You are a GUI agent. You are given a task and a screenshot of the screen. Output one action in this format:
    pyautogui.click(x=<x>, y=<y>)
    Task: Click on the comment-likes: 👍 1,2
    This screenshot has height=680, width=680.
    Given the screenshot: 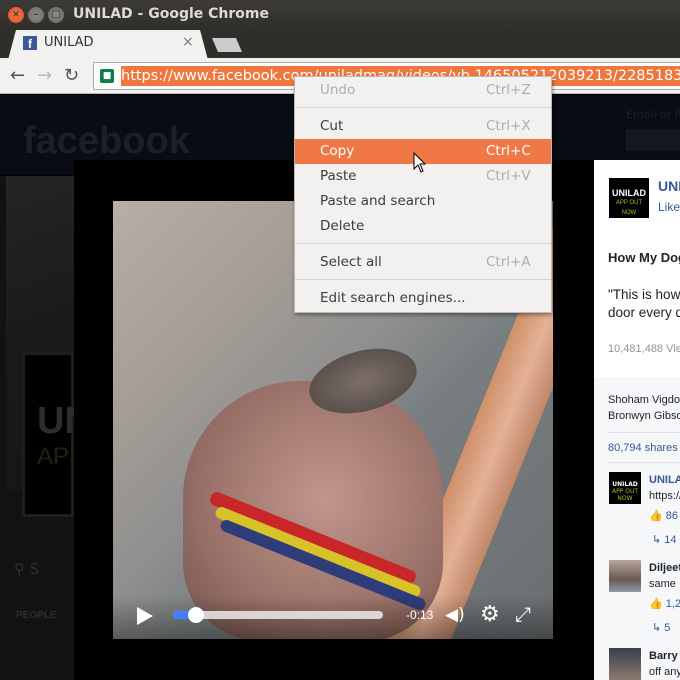 What is the action you would take?
    pyautogui.click(x=664, y=603)
    